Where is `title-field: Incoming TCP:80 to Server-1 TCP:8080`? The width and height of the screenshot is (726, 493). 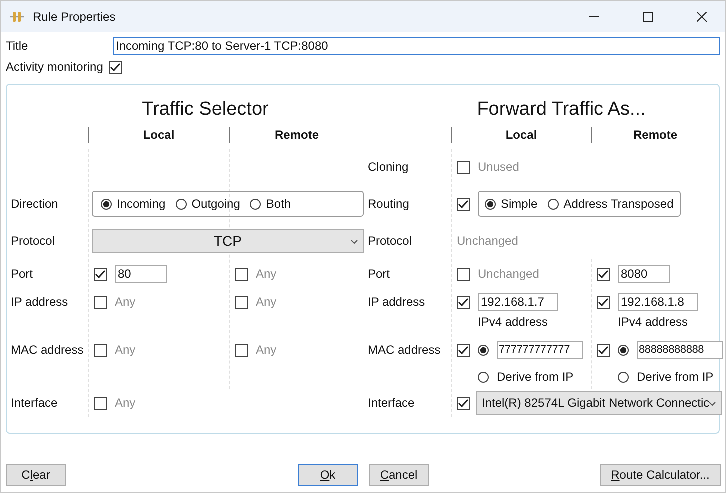
title-field: Incoming TCP:80 to Server-1 TCP:8080 is located at coordinates (416, 46).